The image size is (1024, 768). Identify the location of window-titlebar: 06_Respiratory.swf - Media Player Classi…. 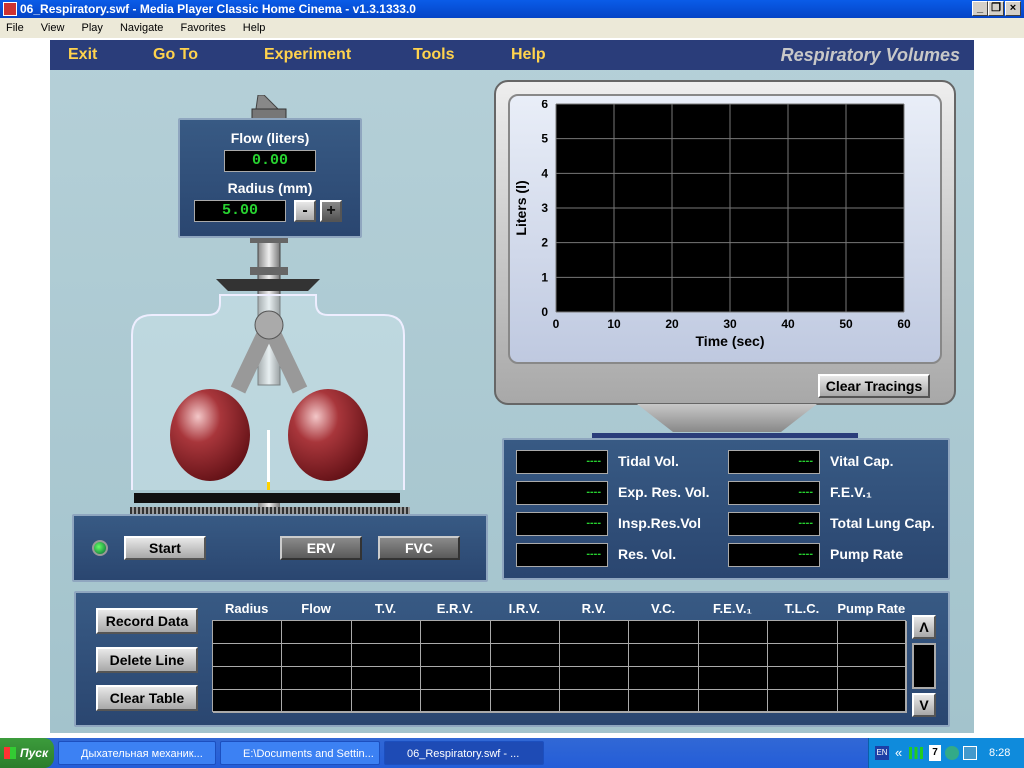
(512, 9).